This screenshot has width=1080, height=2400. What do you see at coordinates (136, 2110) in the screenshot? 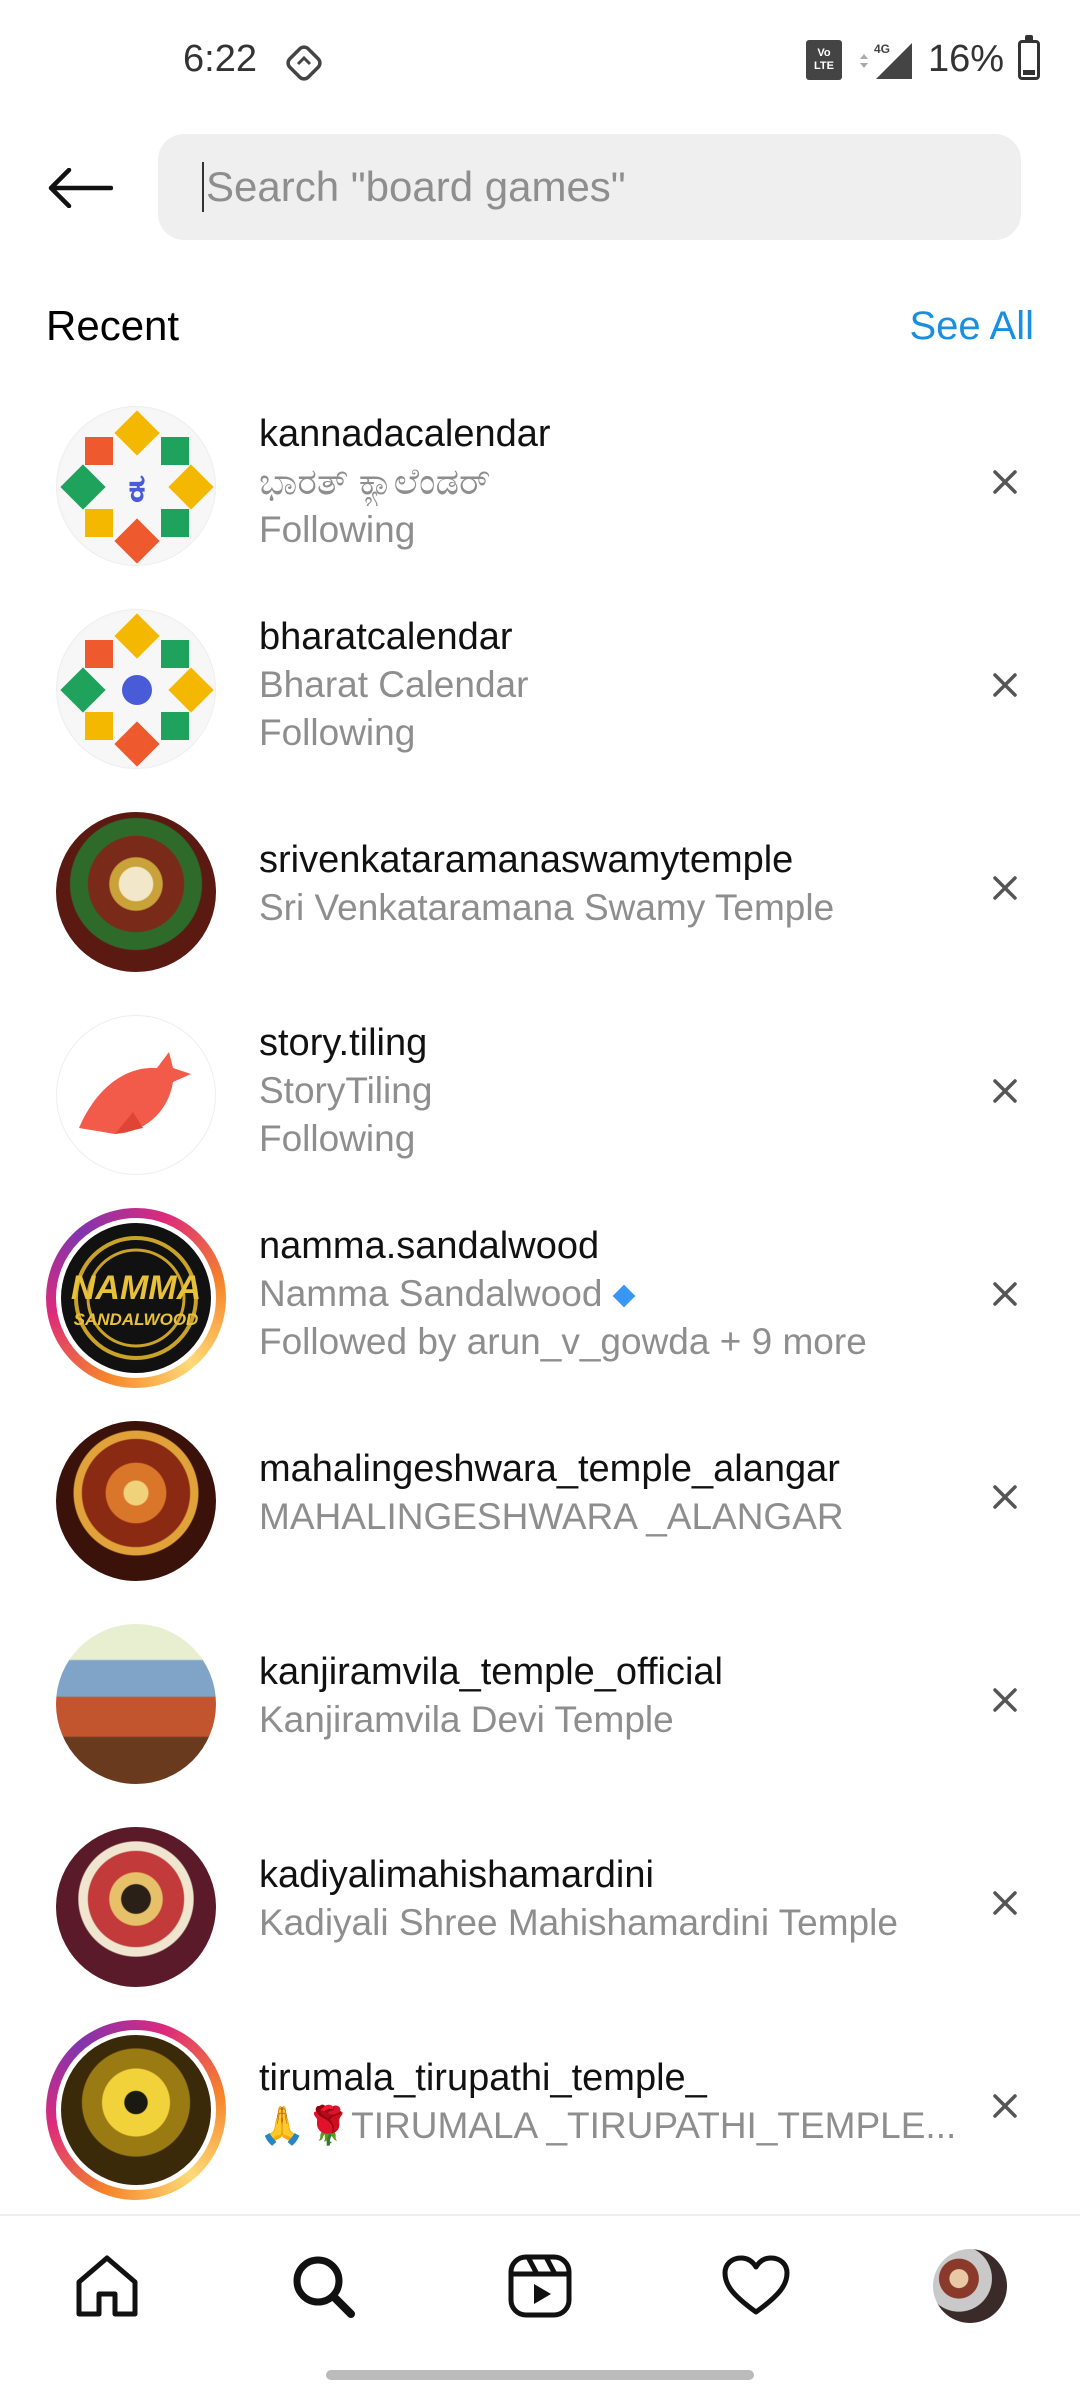
I see `avatar-story-ring` at bounding box center [136, 2110].